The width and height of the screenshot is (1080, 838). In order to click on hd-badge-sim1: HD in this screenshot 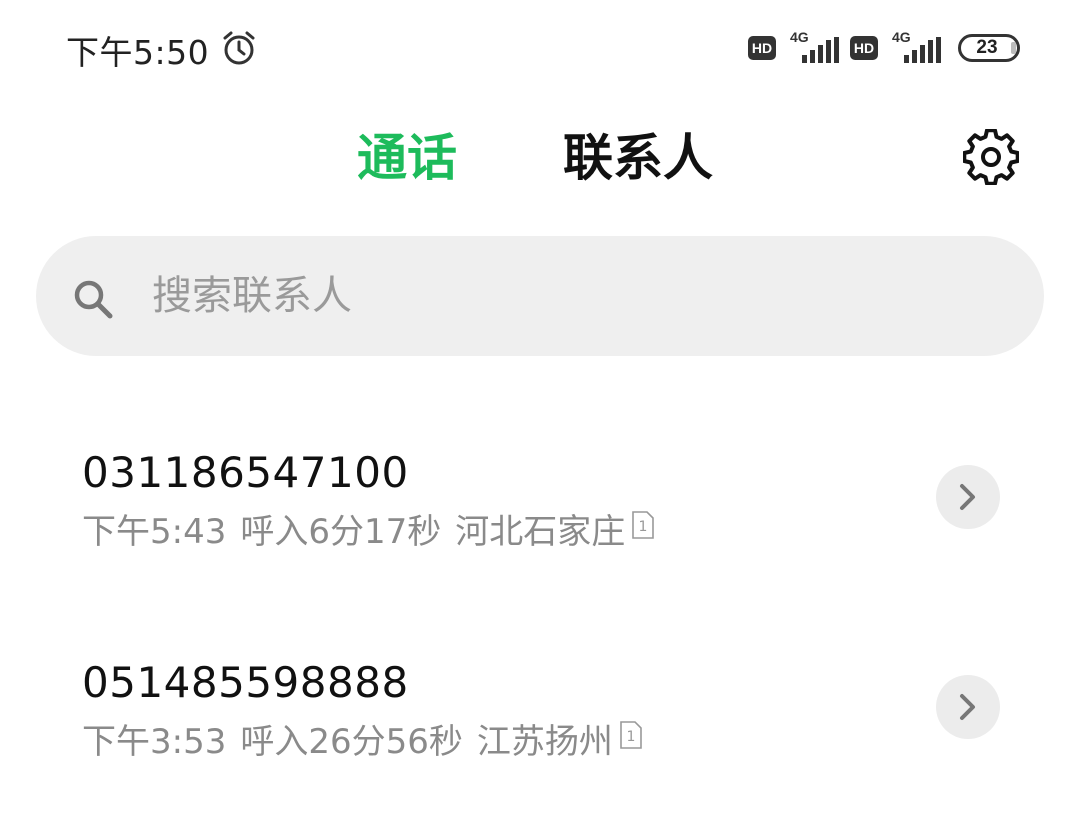, I will do `click(762, 48)`.